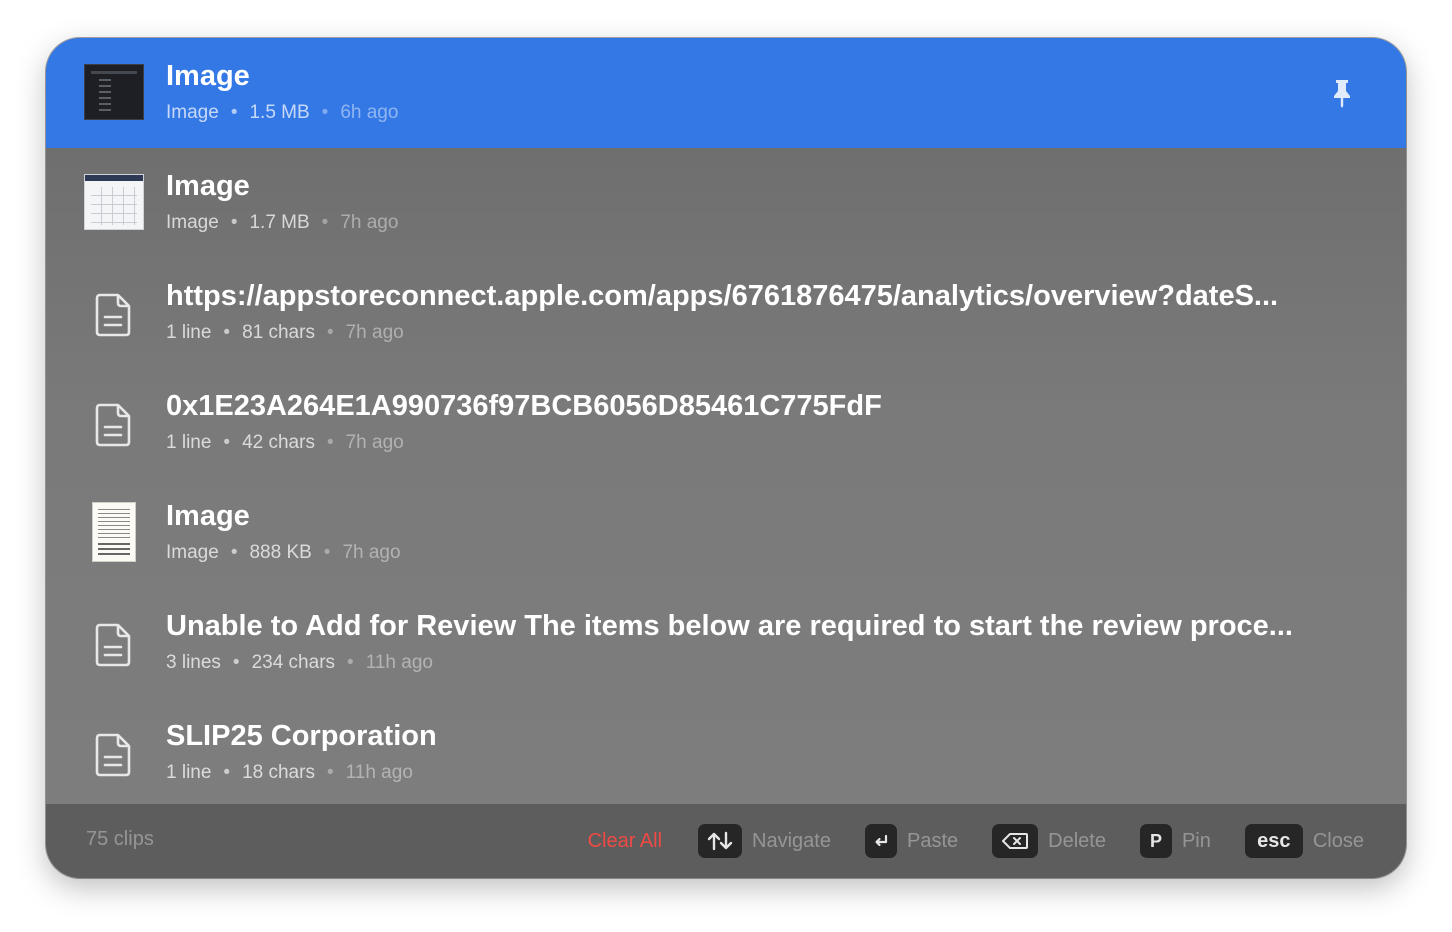 Image resolution: width=1452 pixels, height=932 pixels. Describe the element at coordinates (293, 662) in the screenshot. I see `clip-chars: 234 chars` at that location.